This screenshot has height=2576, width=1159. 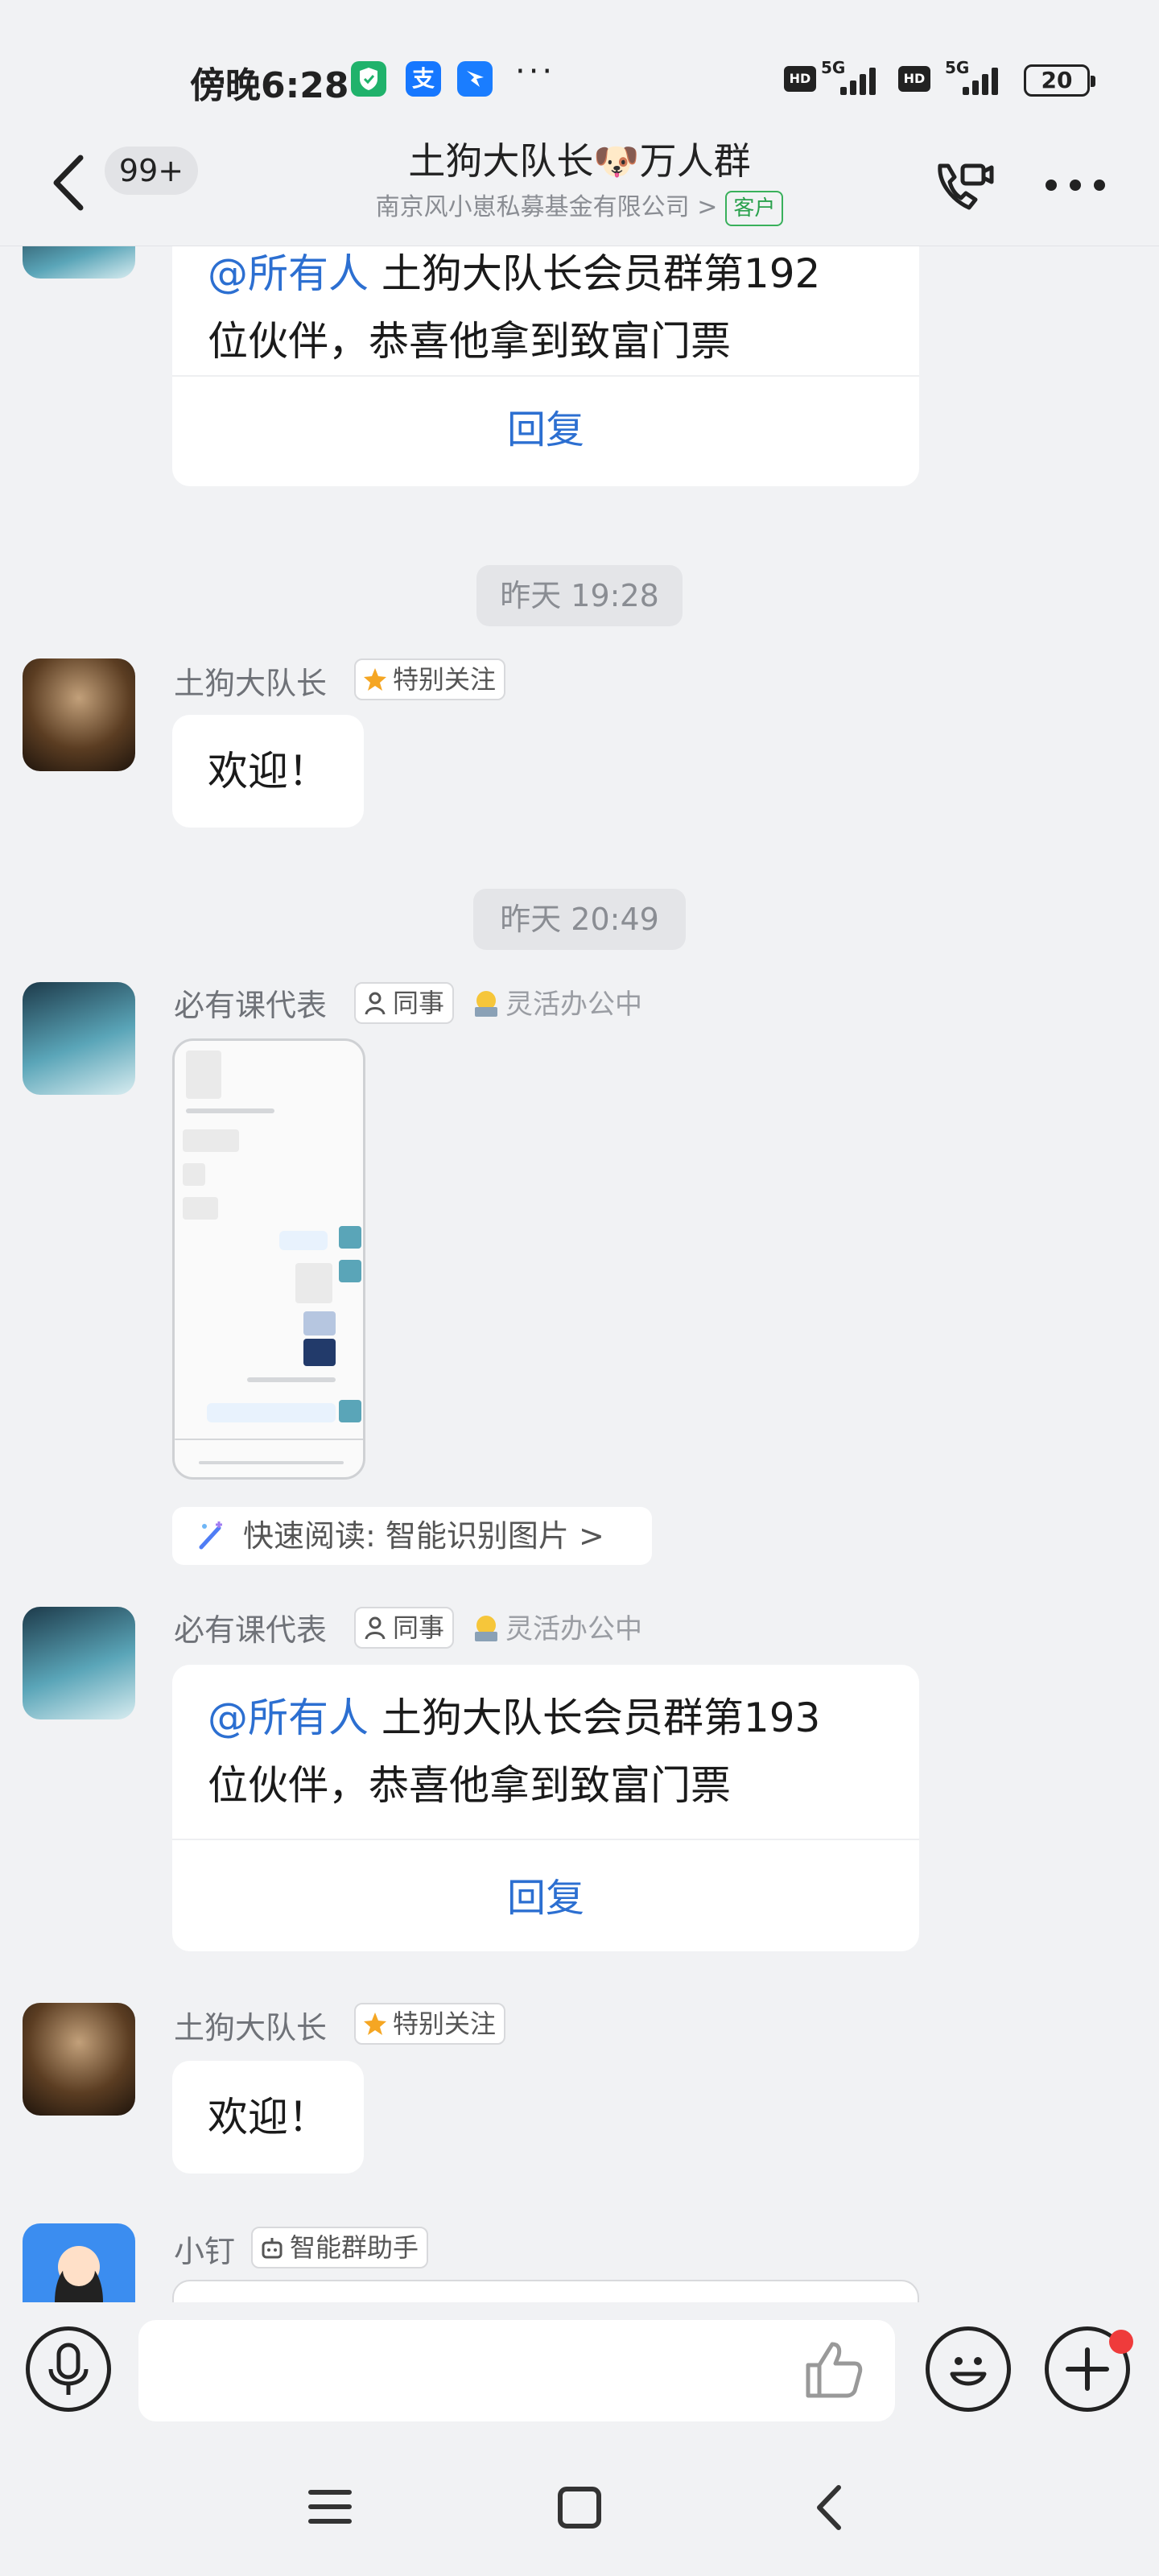 I want to click on menu-lines-icon, so click(x=330, y=2507).